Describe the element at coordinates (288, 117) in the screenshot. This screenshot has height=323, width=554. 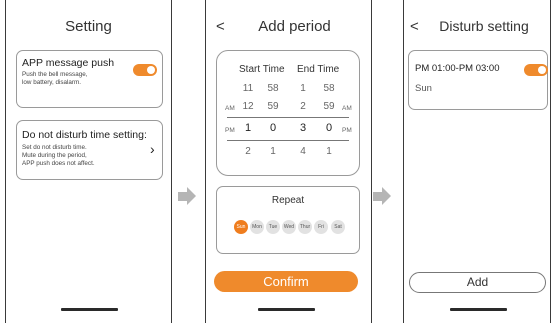
I see `picker-selection-line-top` at that location.